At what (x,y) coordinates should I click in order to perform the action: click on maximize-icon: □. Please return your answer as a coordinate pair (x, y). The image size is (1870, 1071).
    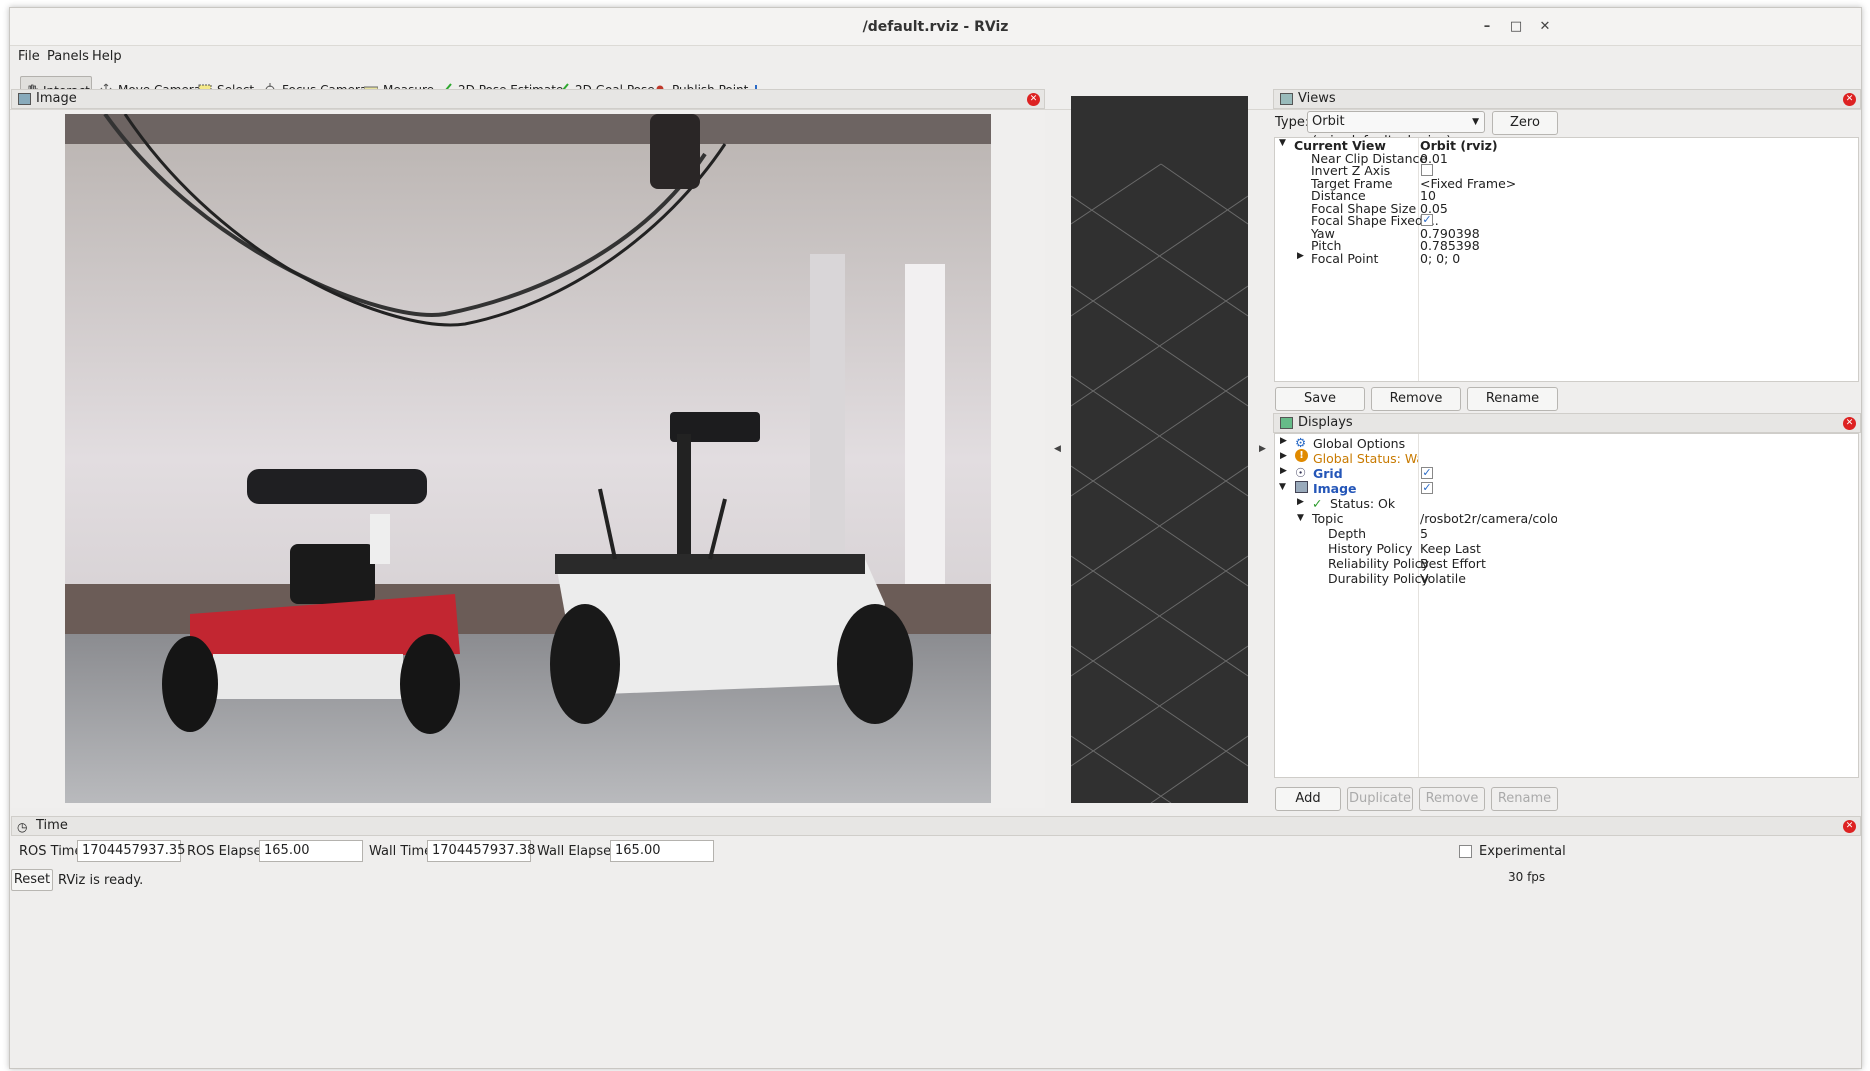
    Looking at the image, I should click on (1516, 27).